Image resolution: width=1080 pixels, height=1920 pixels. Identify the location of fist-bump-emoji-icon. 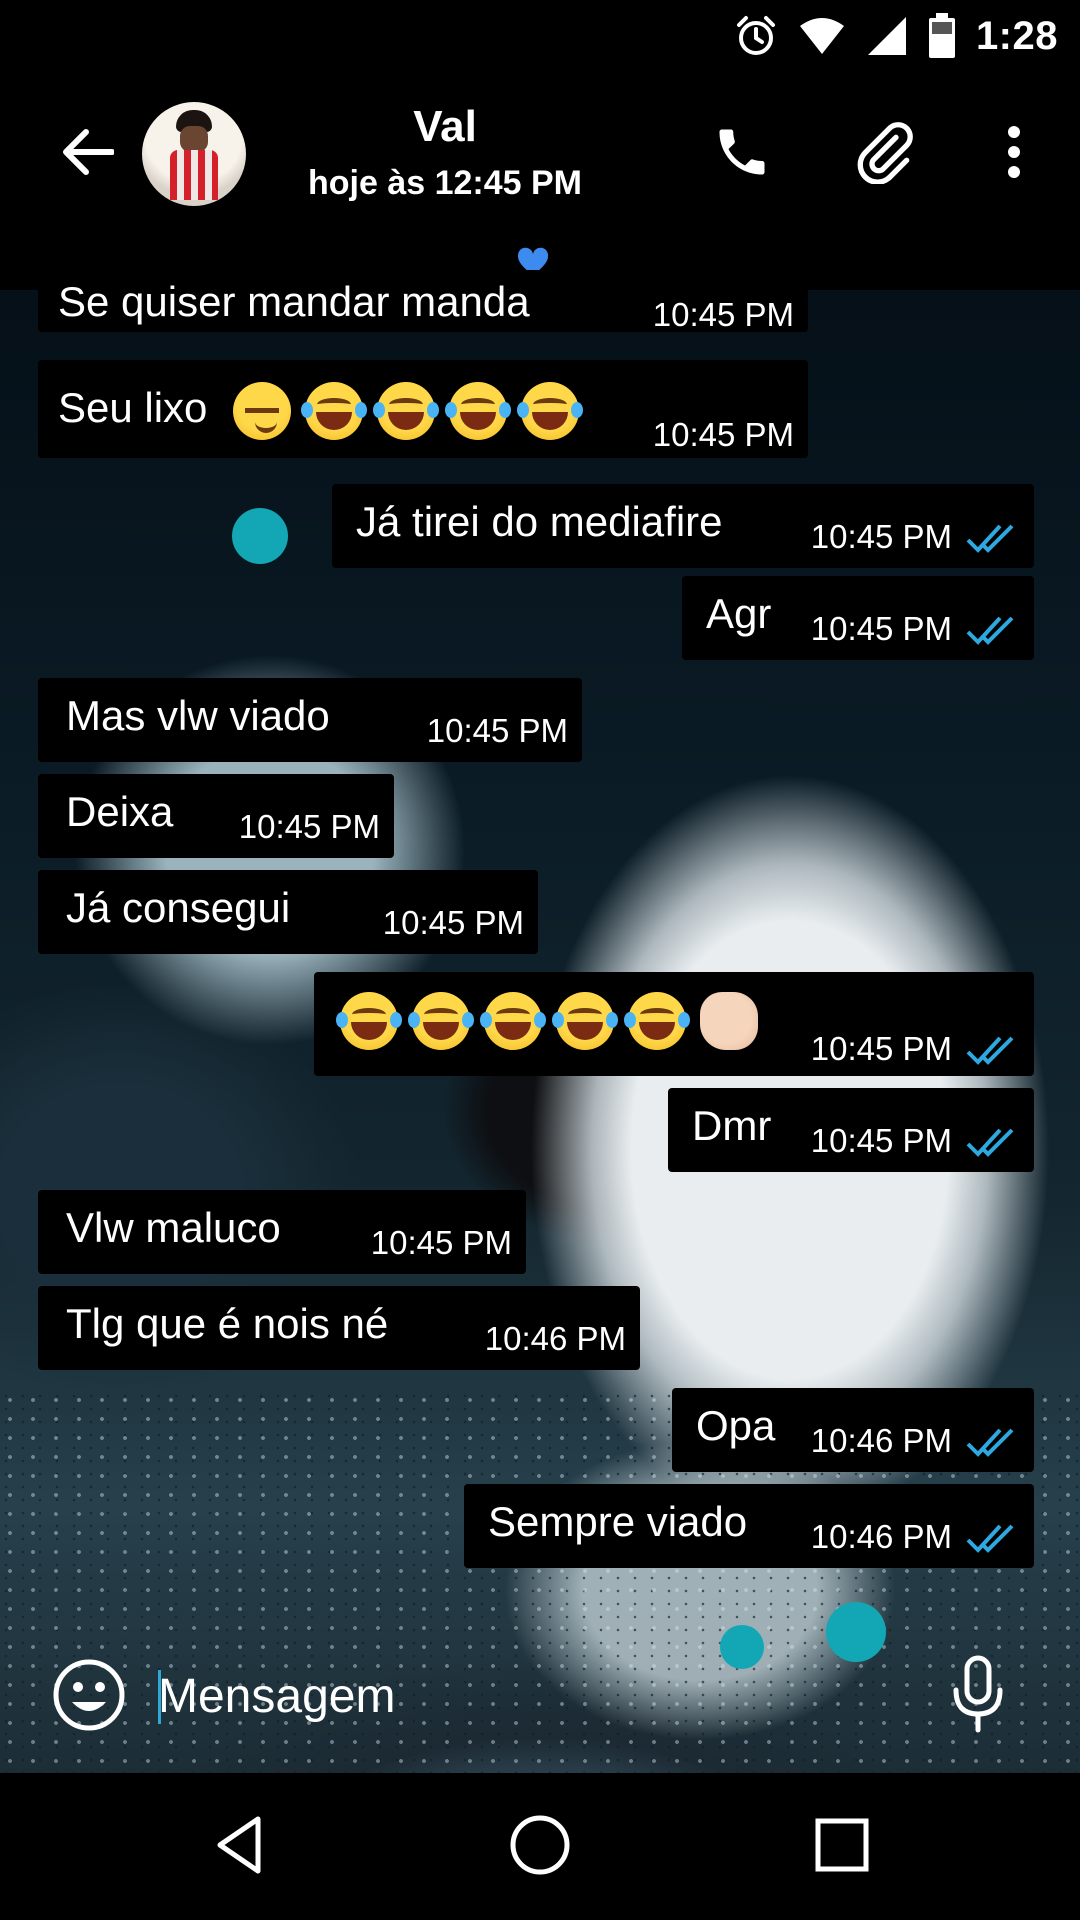
(729, 1021).